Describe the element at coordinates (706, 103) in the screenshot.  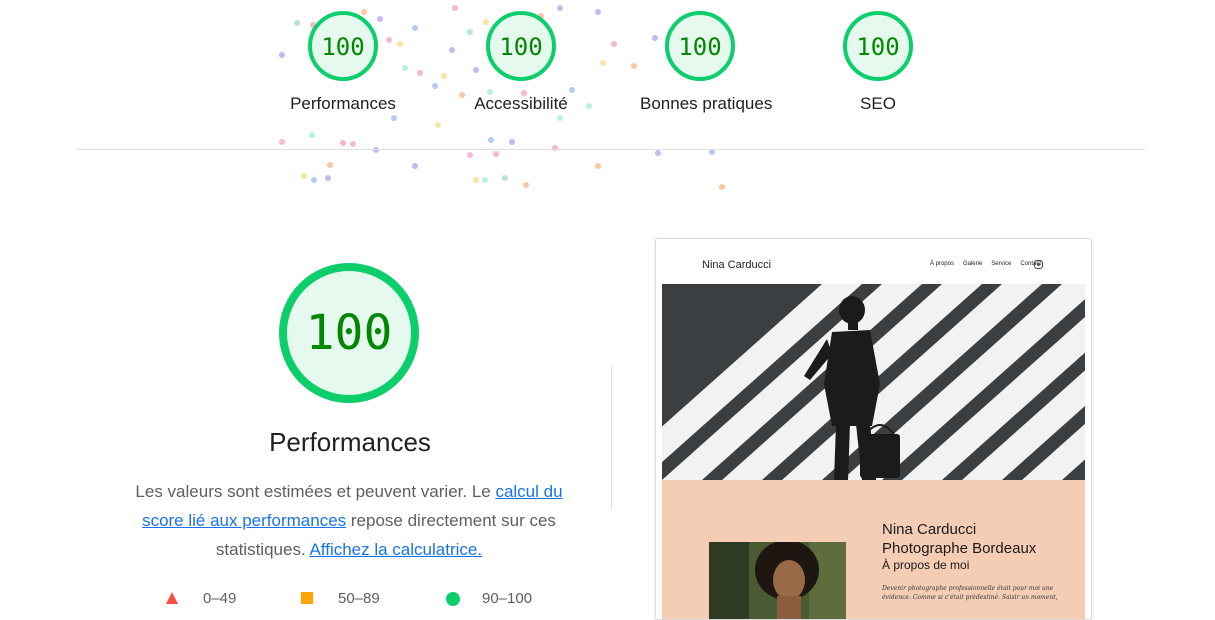
I see `gauge-label: Bonnes pratiques` at that location.